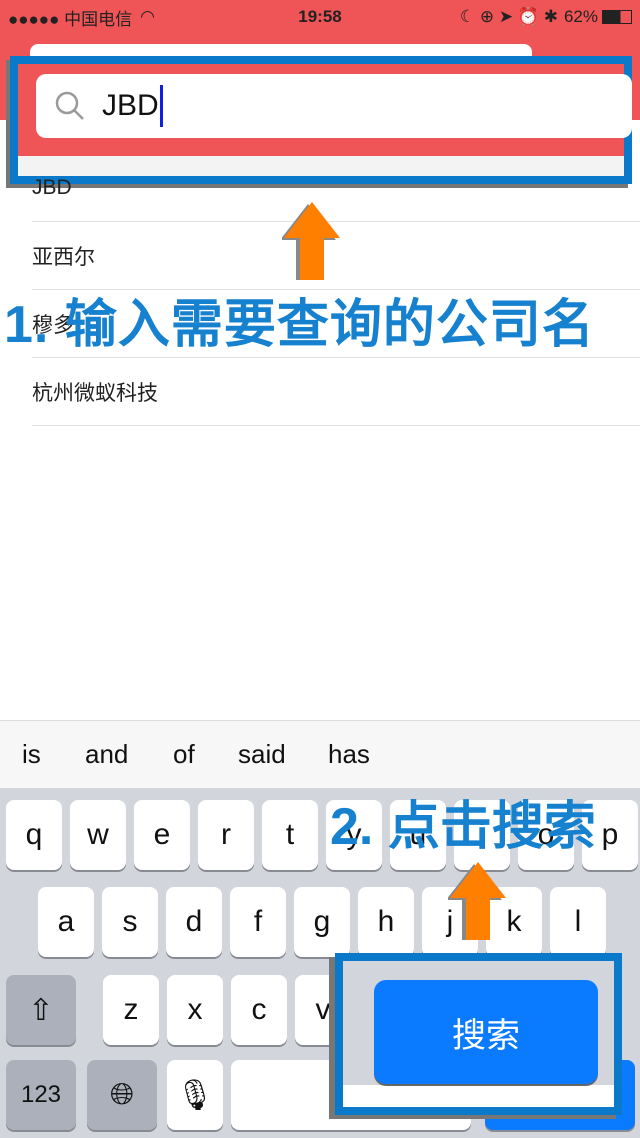 The height and width of the screenshot is (1138, 640). I want to click on key-t: t, so click(290, 835).